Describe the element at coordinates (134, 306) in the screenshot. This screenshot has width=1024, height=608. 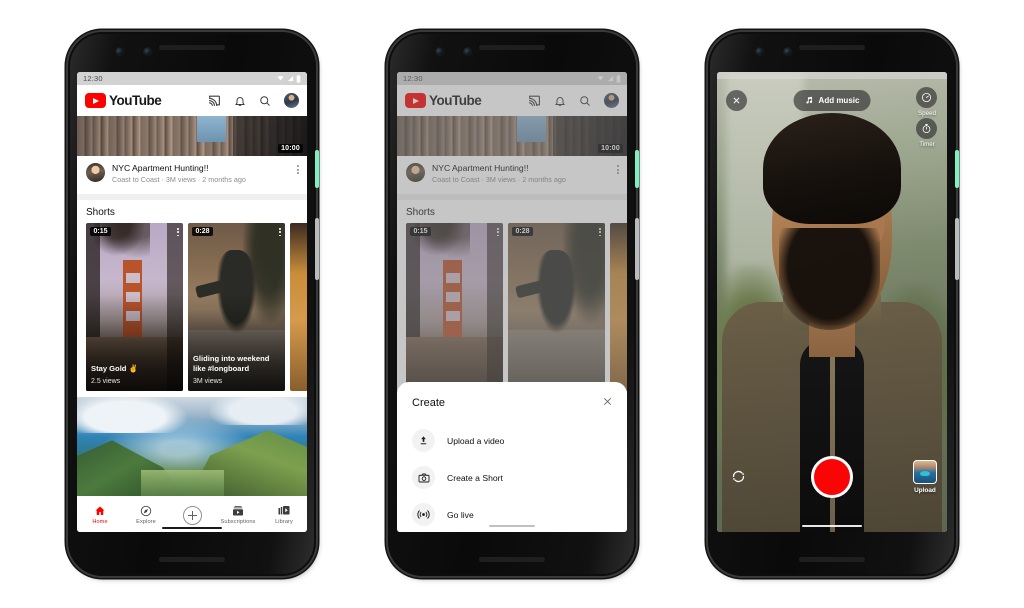
I see `short-card: 0:15 Stay Gold ✌️ 2.5 views` at that location.